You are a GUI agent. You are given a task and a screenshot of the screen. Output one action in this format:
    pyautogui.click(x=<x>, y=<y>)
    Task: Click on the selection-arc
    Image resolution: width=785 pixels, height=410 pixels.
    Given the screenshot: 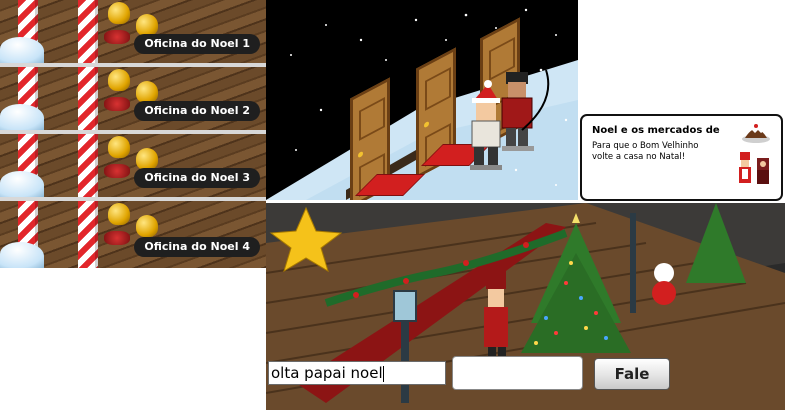 What is the action you would take?
    pyautogui.click(x=535, y=100)
    